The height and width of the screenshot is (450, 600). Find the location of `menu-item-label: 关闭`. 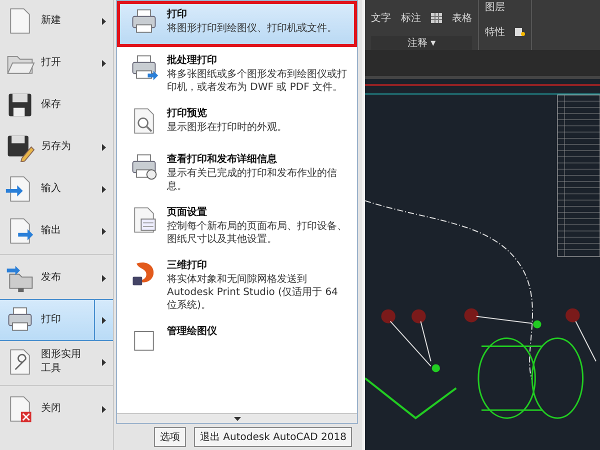

menu-item-label: 关闭 is located at coordinates (51, 409).